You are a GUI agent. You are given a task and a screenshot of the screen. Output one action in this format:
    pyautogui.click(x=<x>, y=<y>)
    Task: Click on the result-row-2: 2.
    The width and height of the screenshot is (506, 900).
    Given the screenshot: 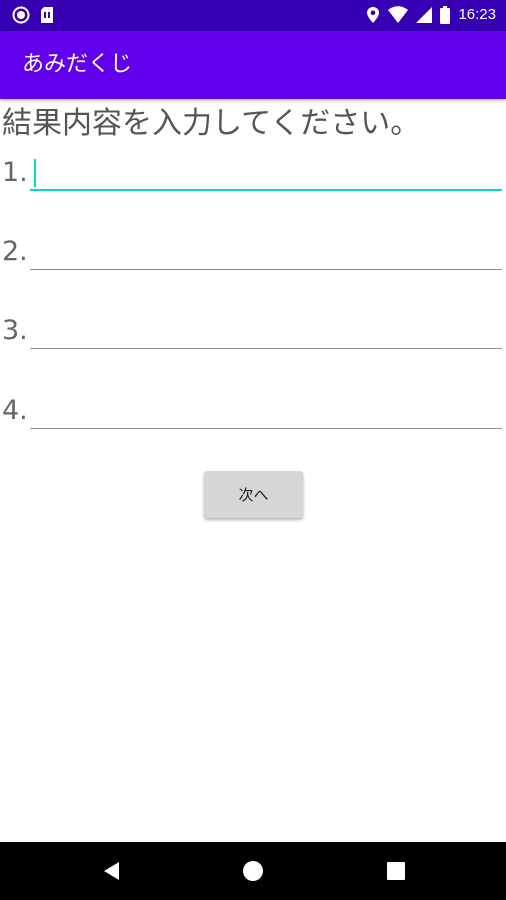 What is the action you would take?
    pyautogui.click(x=253, y=259)
    